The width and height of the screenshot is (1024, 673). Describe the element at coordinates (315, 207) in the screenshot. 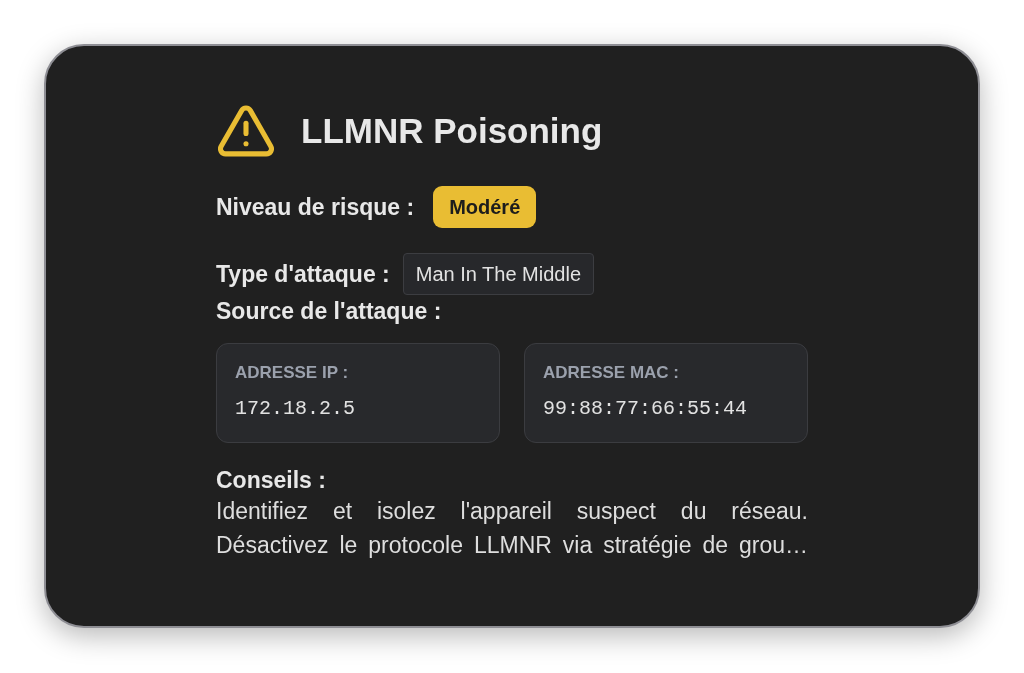

I see `risk-label: Niveau de risque :` at that location.